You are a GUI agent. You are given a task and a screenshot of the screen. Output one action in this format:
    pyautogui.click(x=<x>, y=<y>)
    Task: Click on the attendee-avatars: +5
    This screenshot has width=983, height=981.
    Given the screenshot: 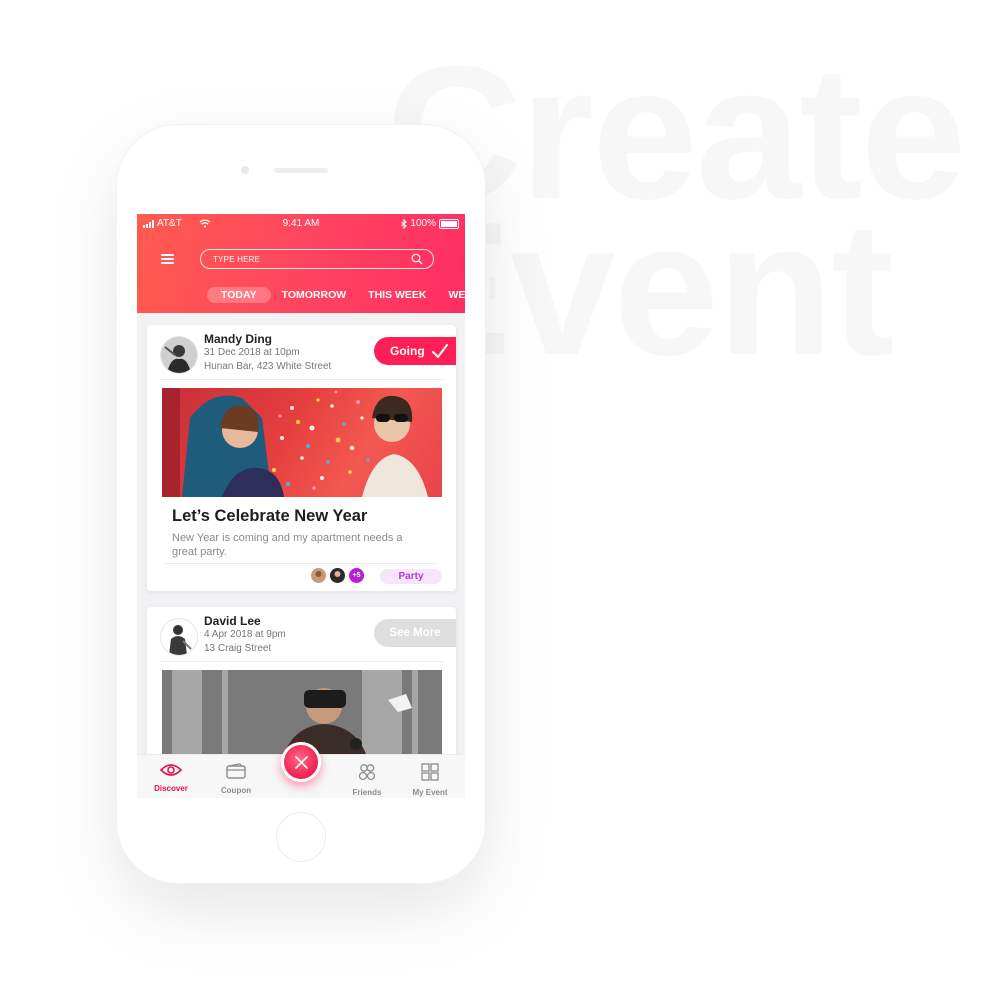 What is the action you would take?
    pyautogui.click(x=337, y=575)
    